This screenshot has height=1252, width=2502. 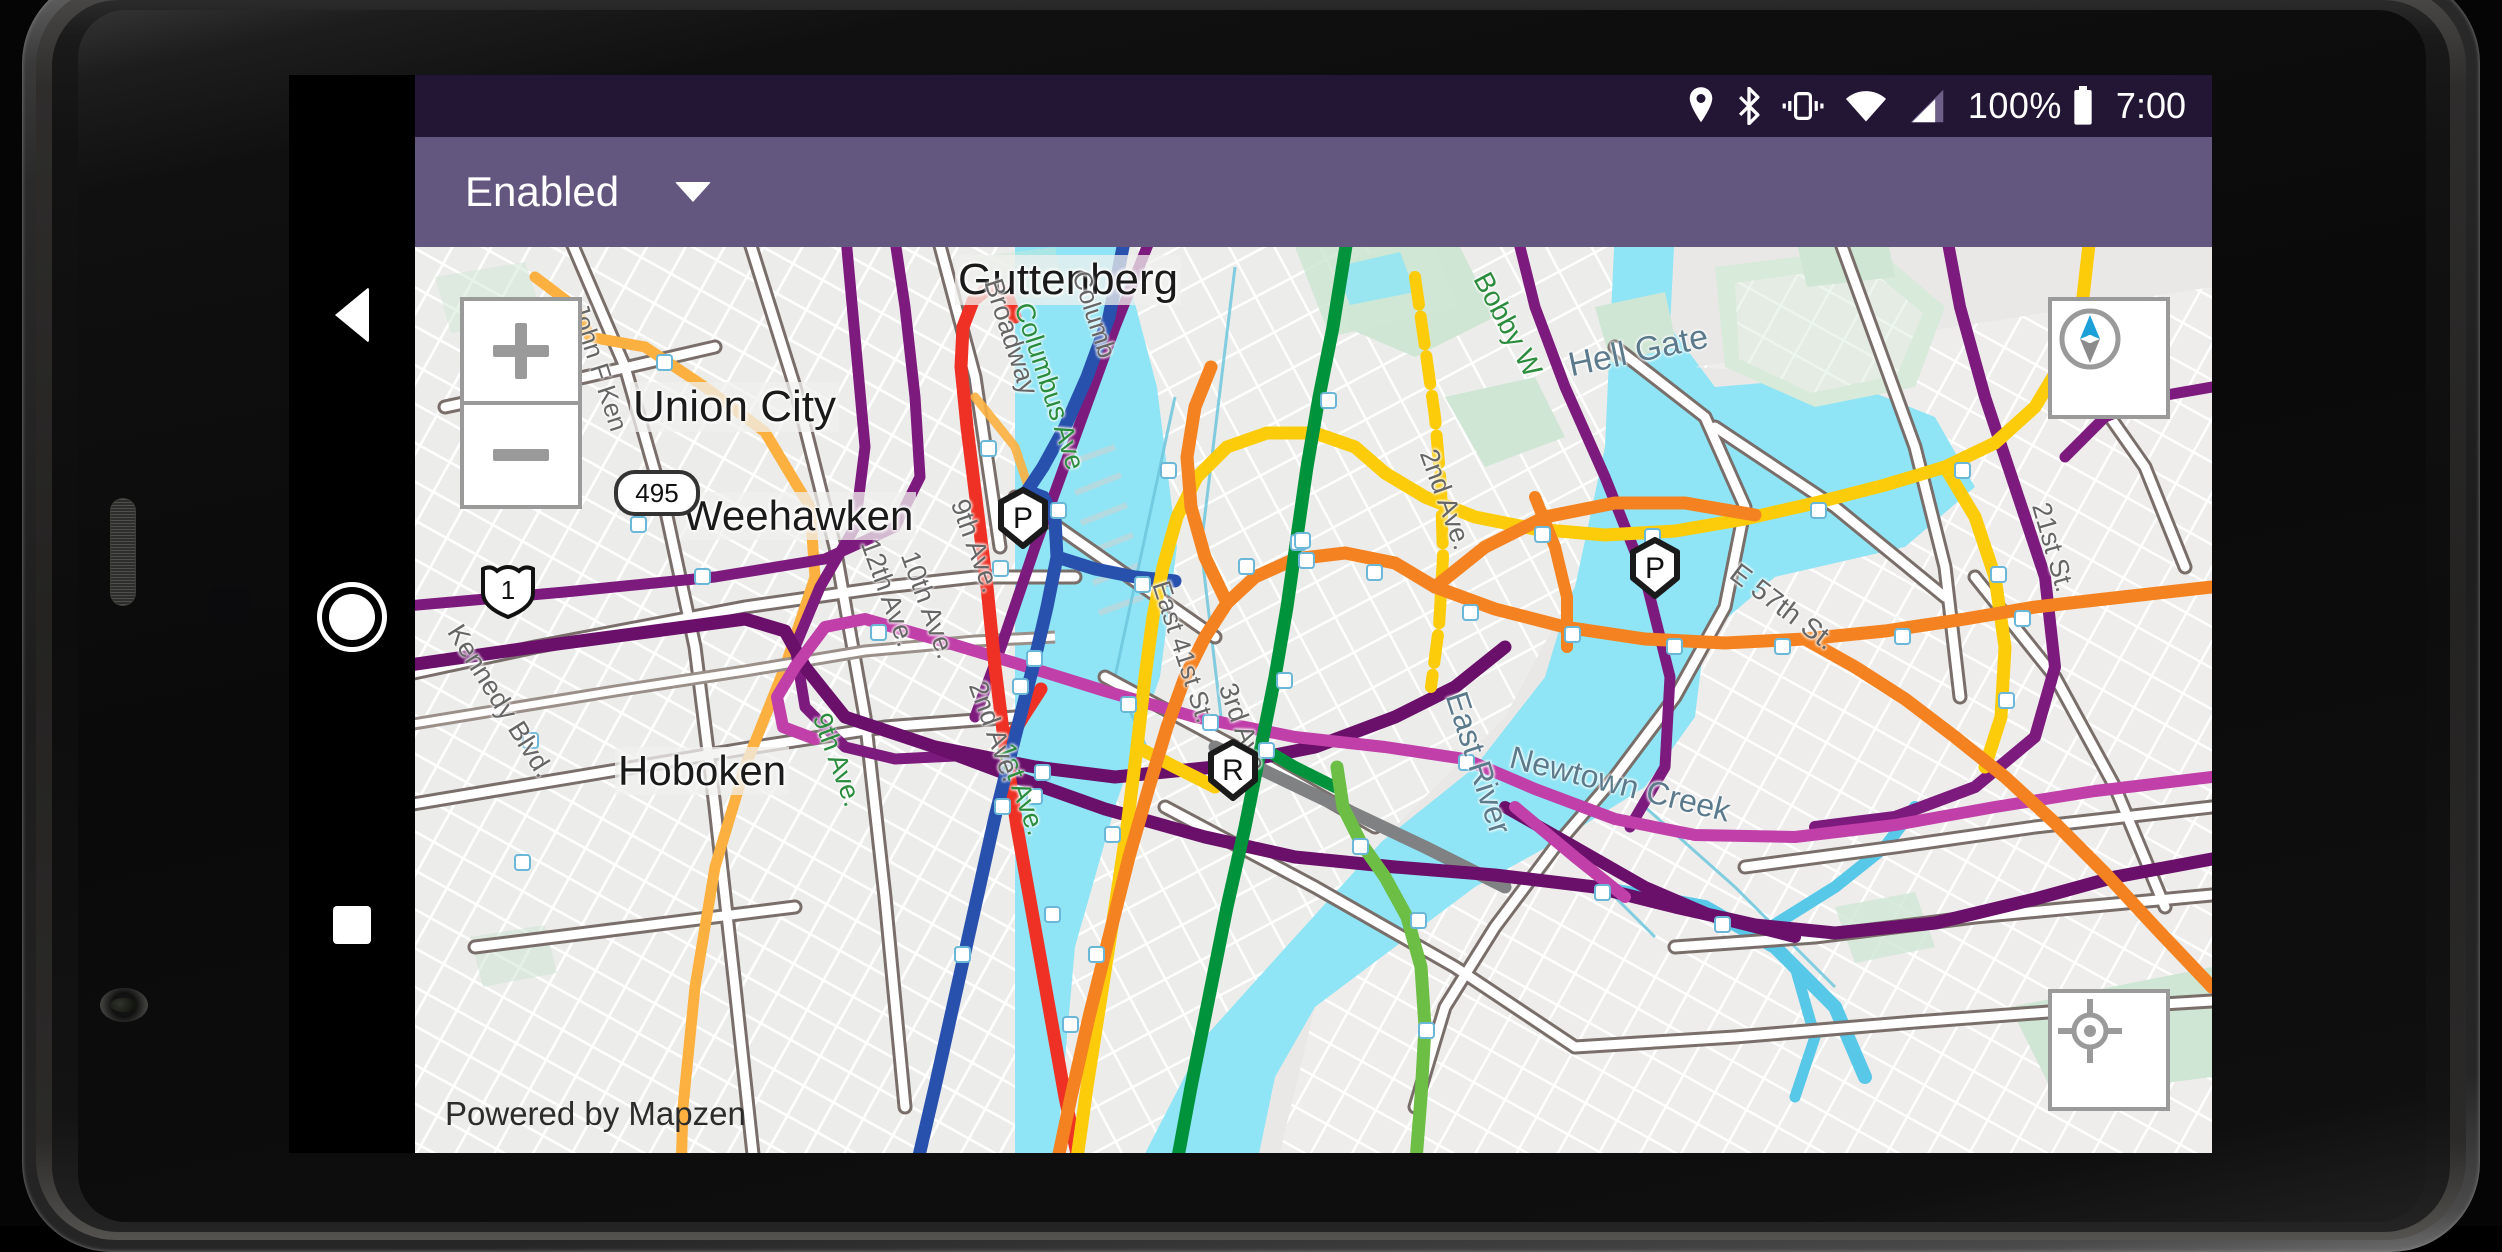 I want to click on zoom-controls, so click(x=521, y=403).